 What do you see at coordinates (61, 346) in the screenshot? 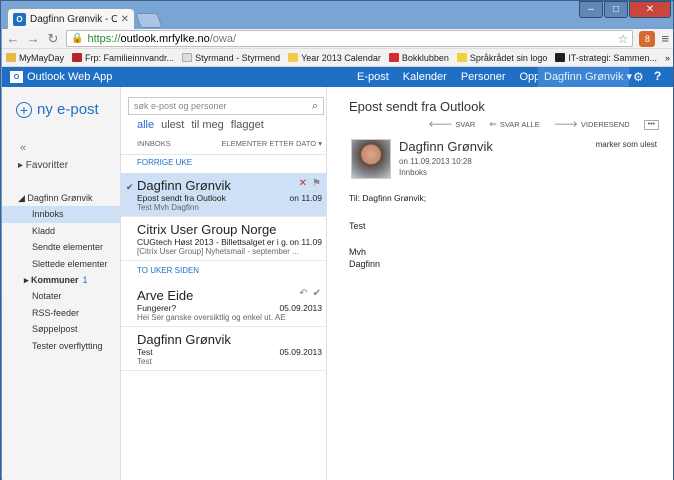
I see `folder-test: Tester overflytting` at bounding box center [61, 346].